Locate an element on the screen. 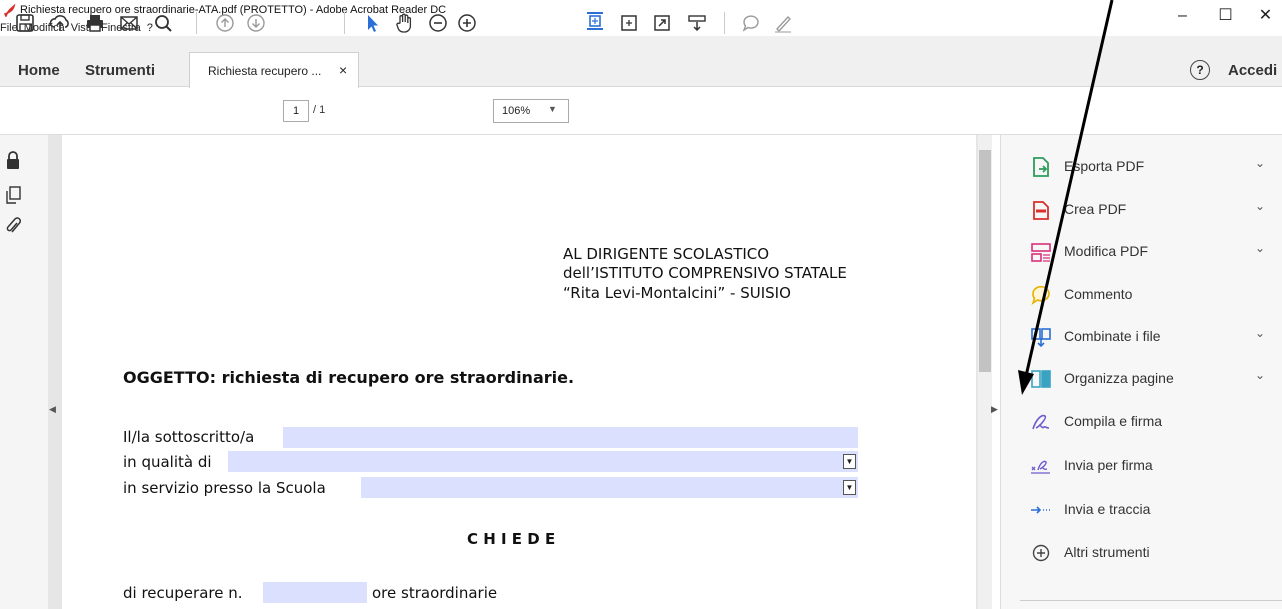  zoom-select: 106% ▼ is located at coordinates (531, 111).